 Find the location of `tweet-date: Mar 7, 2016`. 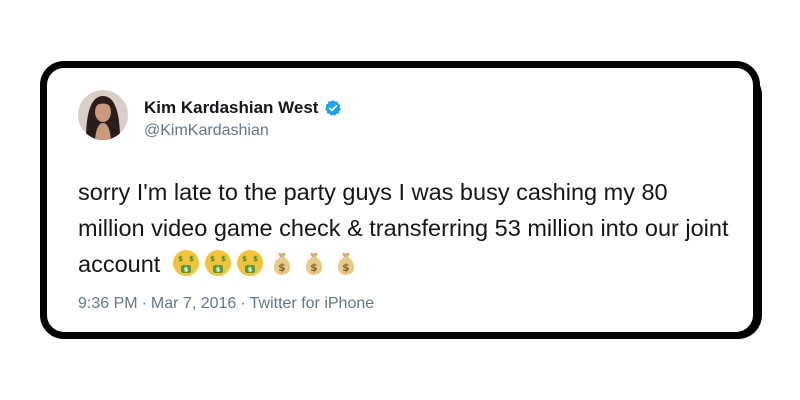

tweet-date: Mar 7, 2016 is located at coordinates (193, 303).